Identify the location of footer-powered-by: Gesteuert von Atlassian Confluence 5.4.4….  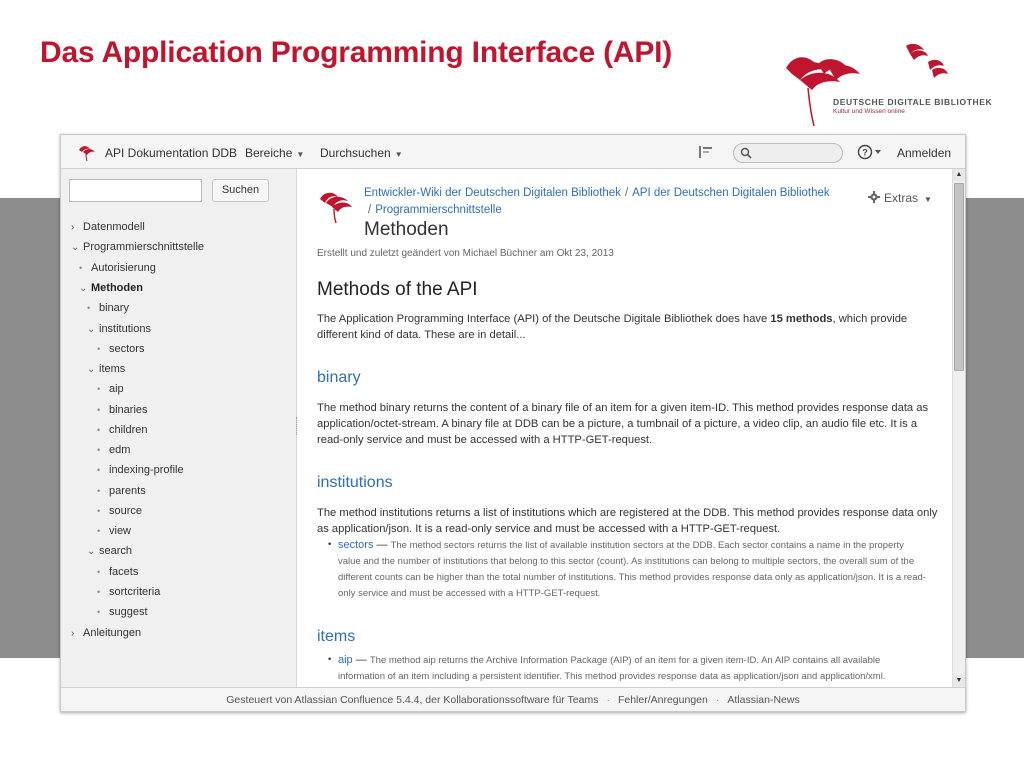
(412, 700).